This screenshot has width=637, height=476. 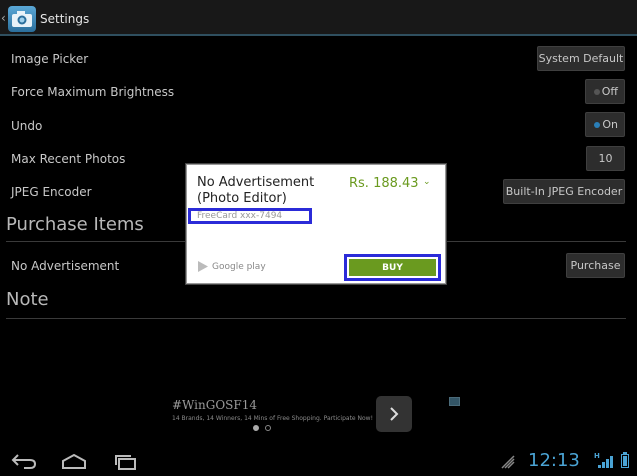 I want to click on back-icon, so click(x=24, y=461).